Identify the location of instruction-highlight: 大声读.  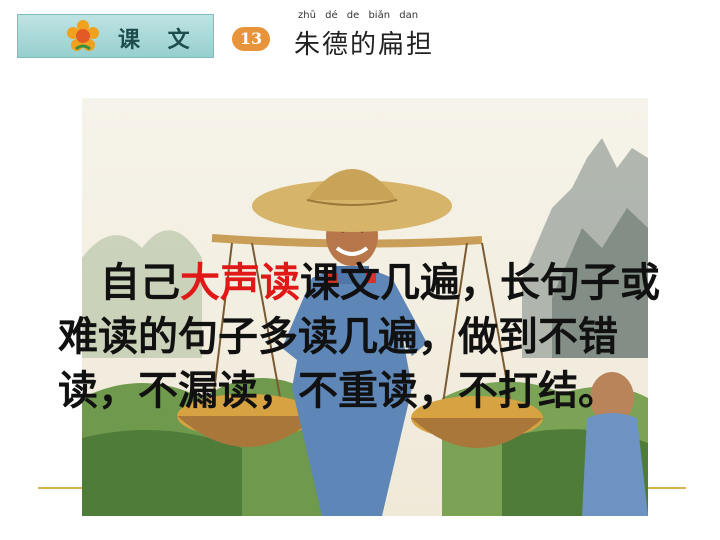
(240, 283).